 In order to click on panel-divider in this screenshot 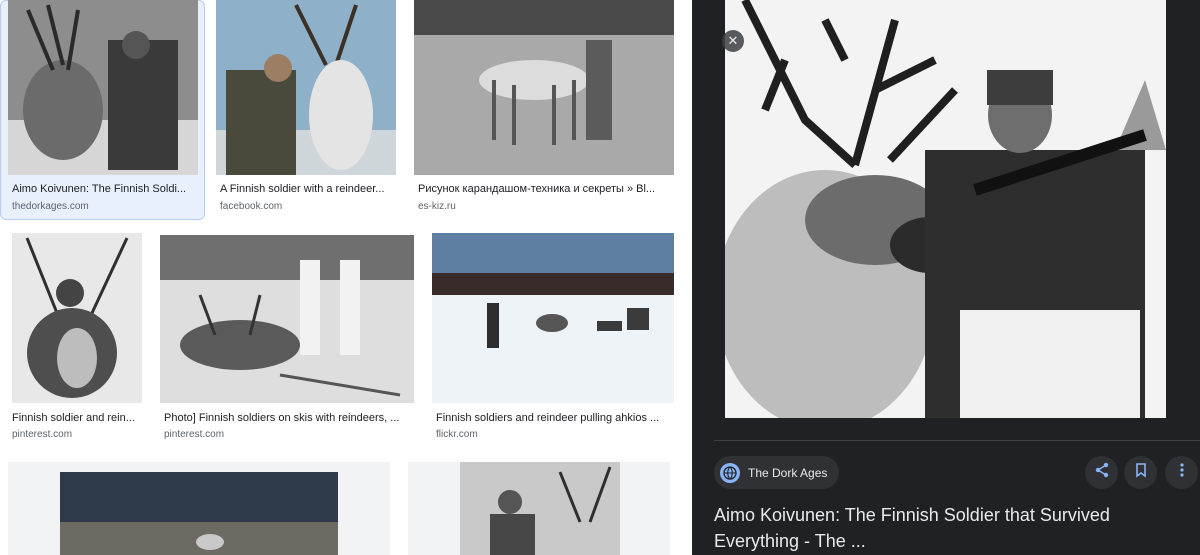, I will do `click(957, 440)`.